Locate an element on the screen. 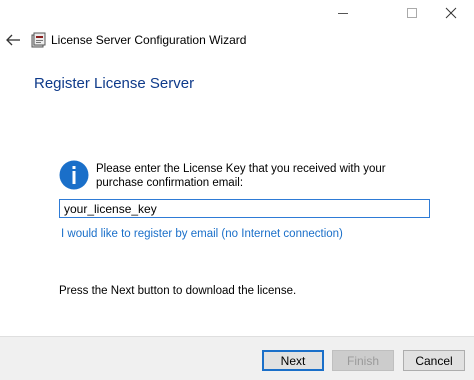 This screenshot has height=380, width=474. license-key-input is located at coordinates (244, 208).